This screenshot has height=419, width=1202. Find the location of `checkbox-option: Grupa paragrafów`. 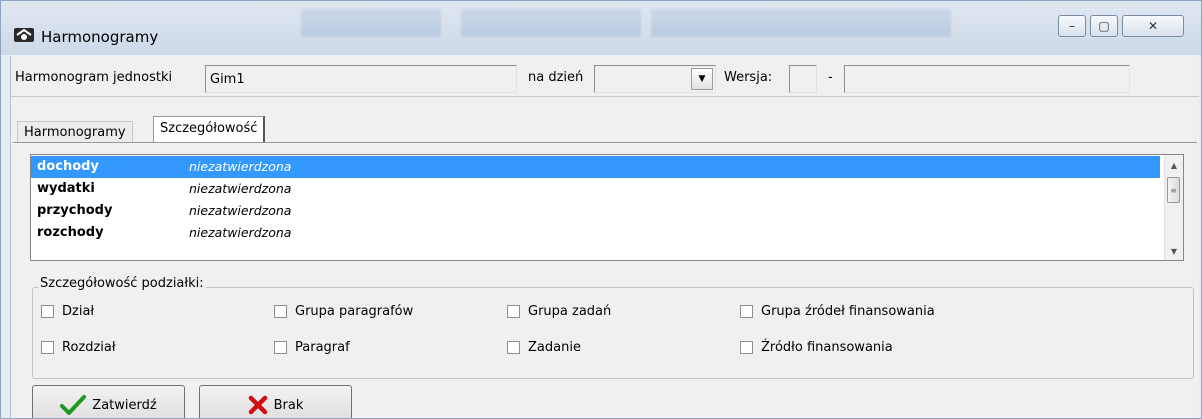

checkbox-option: Grupa paragrafów is located at coordinates (343, 311).